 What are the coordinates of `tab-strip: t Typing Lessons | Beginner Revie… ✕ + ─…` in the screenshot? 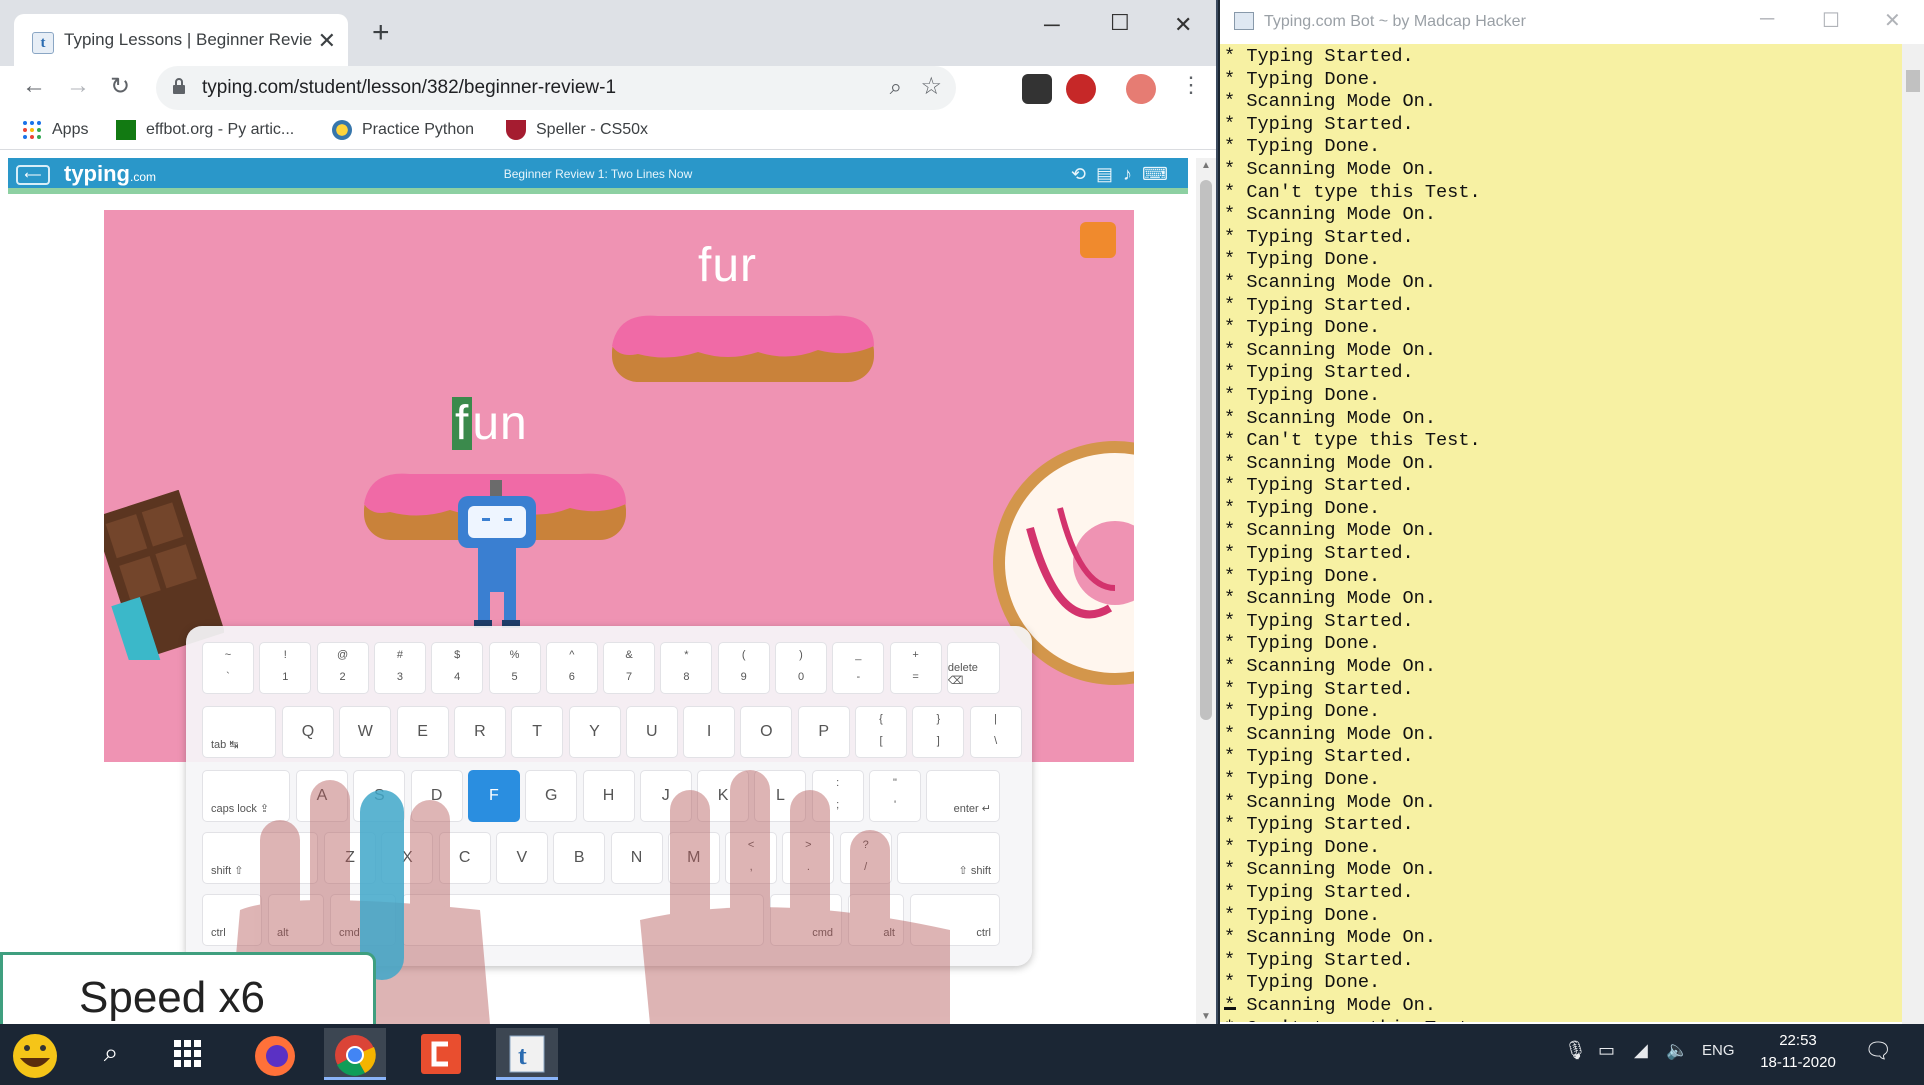 It's located at (608, 37).